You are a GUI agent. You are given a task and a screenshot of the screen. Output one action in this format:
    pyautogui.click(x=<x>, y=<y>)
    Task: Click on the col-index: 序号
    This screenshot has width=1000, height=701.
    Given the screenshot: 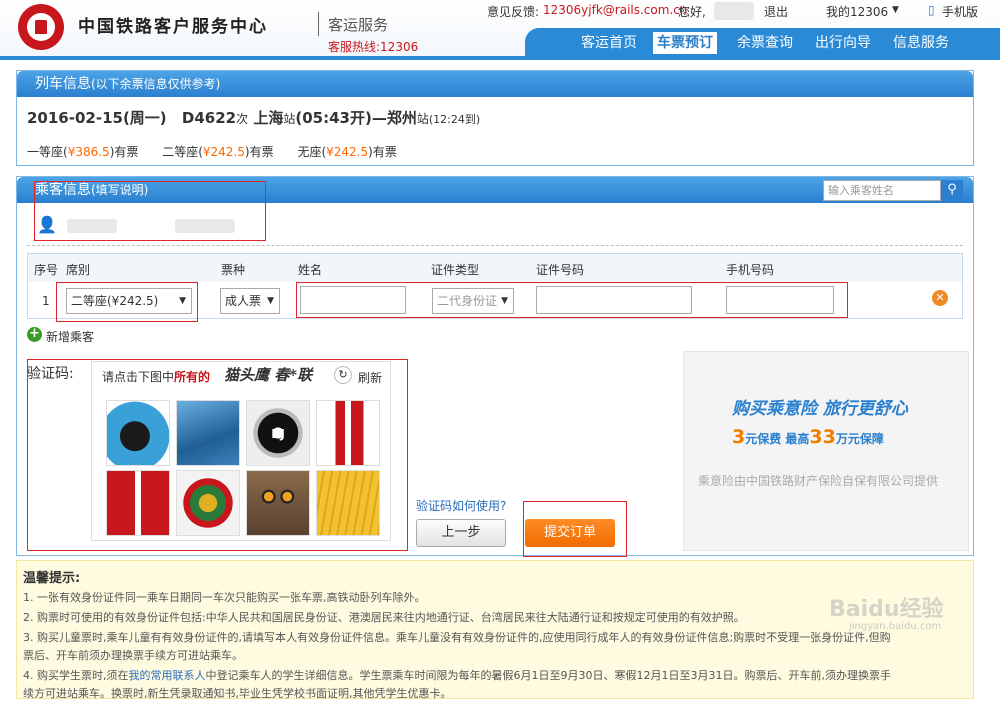 What is the action you would take?
    pyautogui.click(x=46, y=270)
    